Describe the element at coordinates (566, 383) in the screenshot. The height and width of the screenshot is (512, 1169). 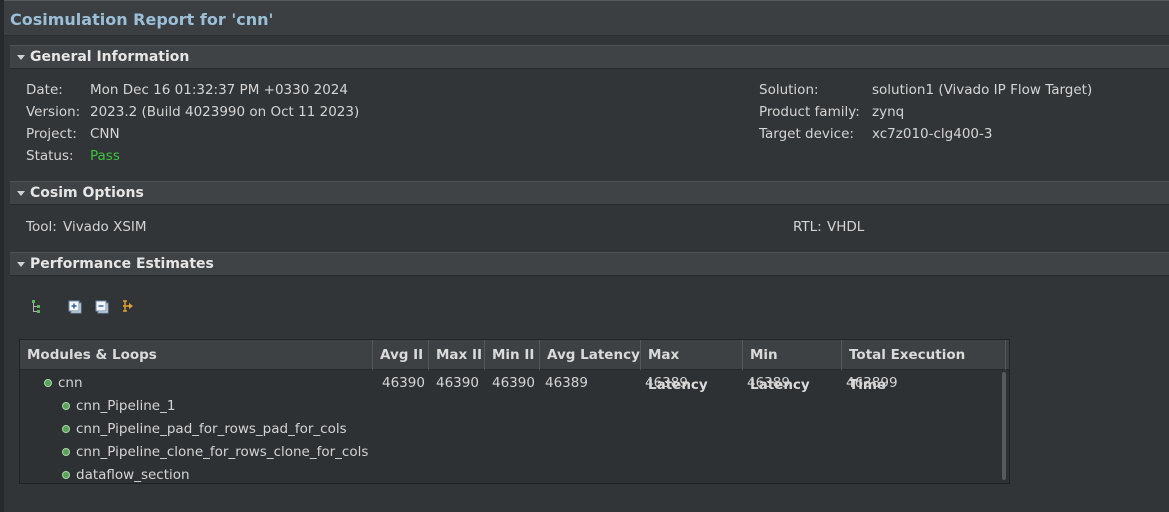
I see `avg-latency-cell: 46389` at that location.